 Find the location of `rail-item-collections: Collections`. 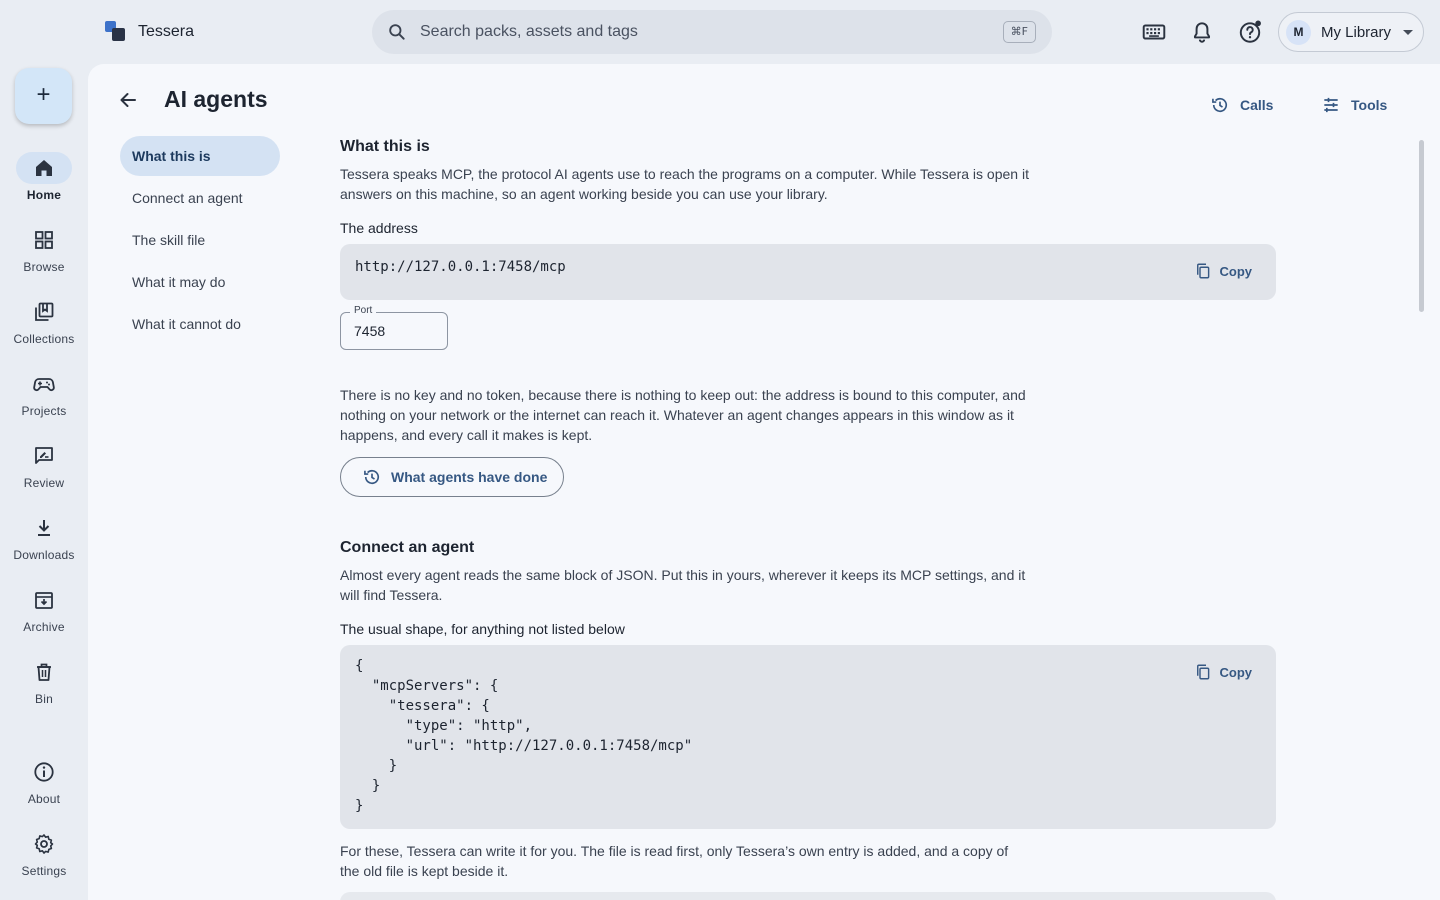

rail-item-collections: Collections is located at coordinates (44, 328).